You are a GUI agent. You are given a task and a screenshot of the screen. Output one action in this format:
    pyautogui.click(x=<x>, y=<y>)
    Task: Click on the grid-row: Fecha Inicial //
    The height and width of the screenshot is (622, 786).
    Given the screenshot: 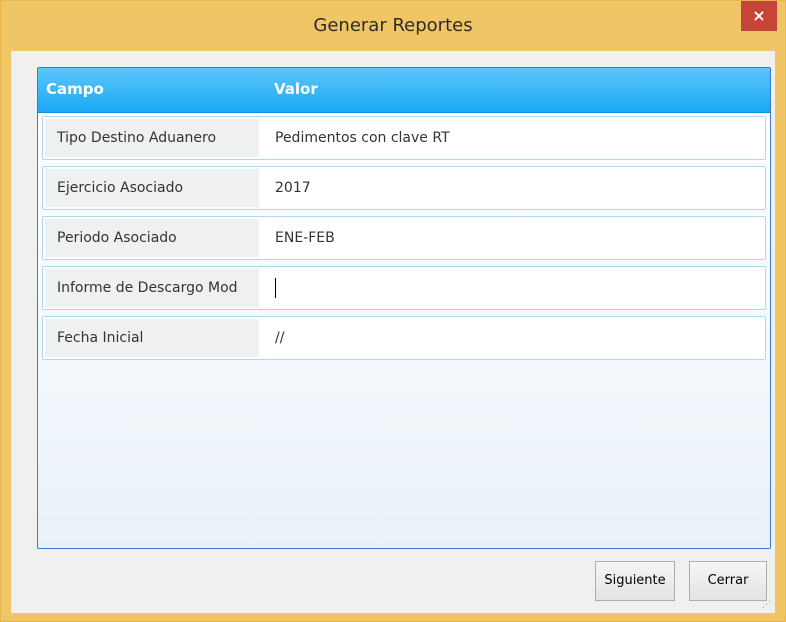 What is the action you would take?
    pyautogui.click(x=404, y=338)
    